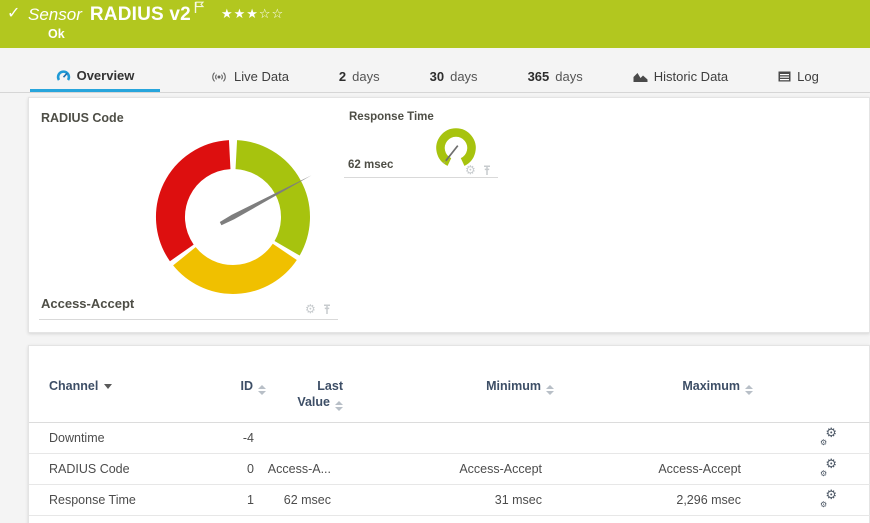  What do you see at coordinates (640, 77) in the screenshot?
I see `area-chart-icon` at bounding box center [640, 77].